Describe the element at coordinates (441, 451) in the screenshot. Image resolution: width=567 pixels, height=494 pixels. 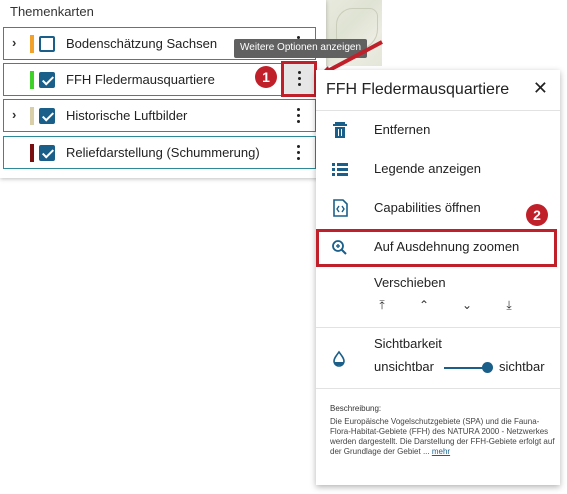
I see `more-link: mehr` at that location.